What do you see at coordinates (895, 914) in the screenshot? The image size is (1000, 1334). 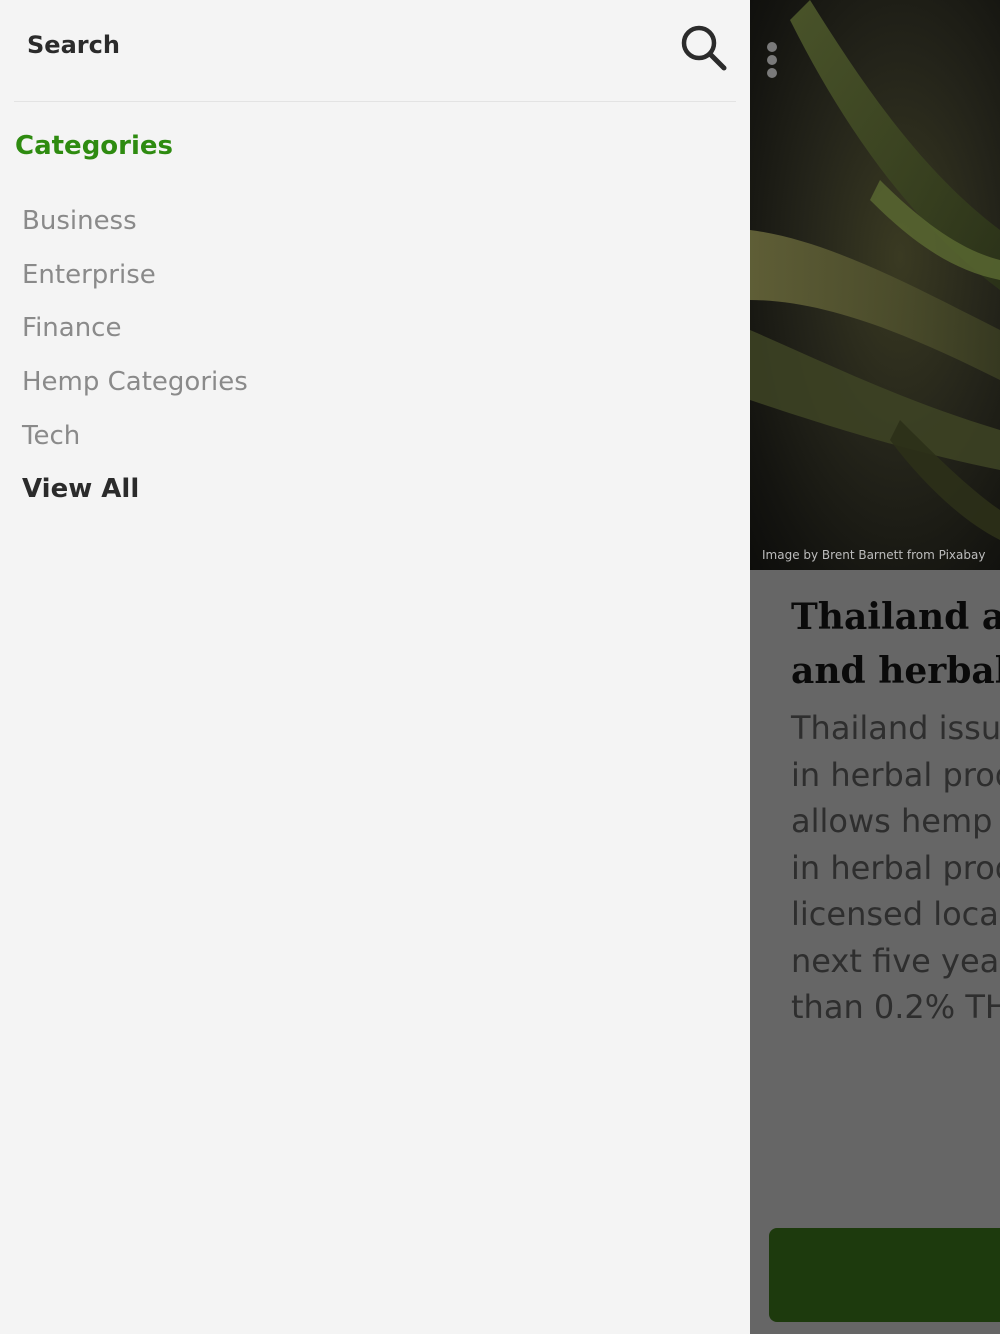 I see `article-body-line: licensed local` at bounding box center [895, 914].